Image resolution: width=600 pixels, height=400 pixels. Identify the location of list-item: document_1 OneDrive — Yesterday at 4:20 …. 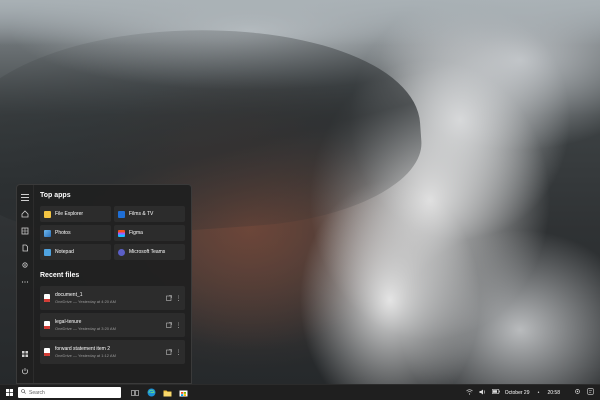
(112, 298).